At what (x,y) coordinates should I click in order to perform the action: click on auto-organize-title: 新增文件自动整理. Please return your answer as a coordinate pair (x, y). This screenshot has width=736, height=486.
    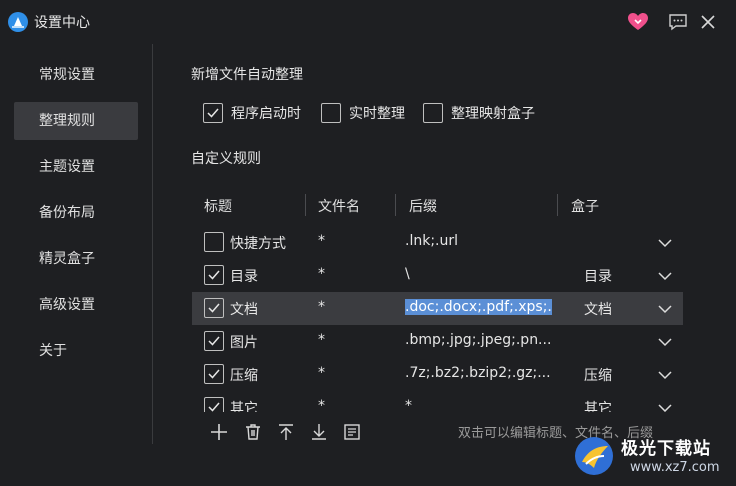
    Looking at the image, I should click on (247, 75).